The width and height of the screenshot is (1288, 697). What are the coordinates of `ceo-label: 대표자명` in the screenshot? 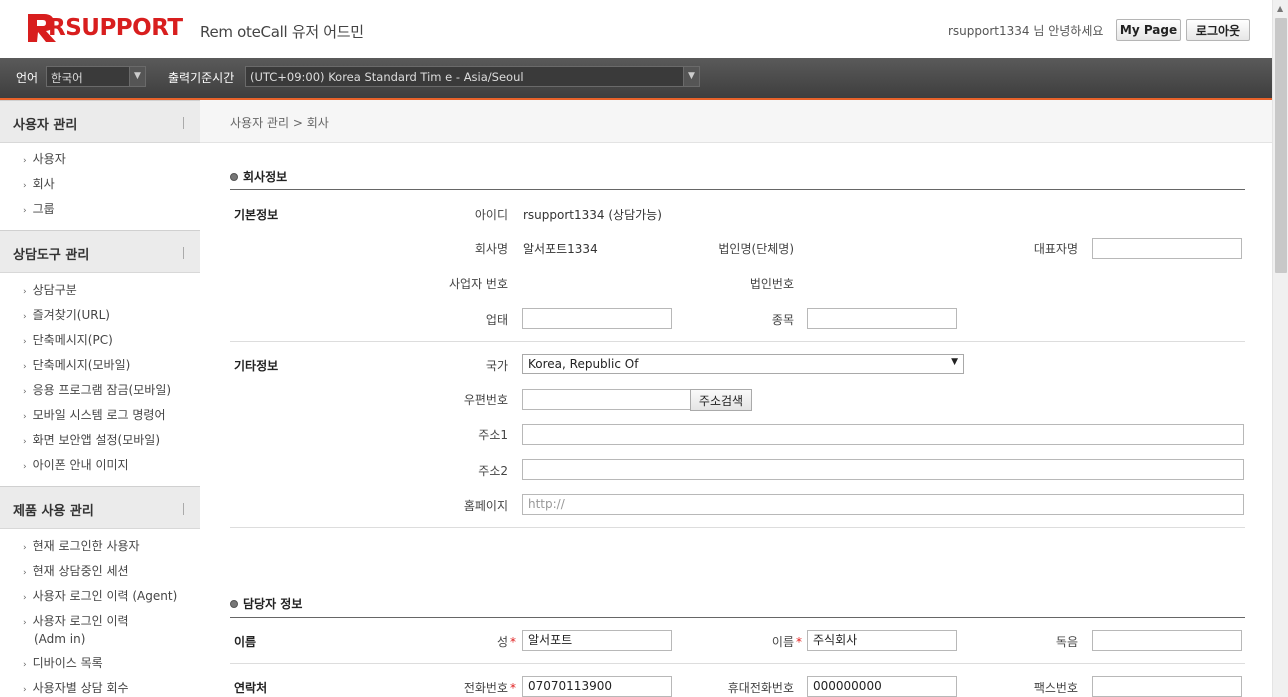 It's located at (1055, 249).